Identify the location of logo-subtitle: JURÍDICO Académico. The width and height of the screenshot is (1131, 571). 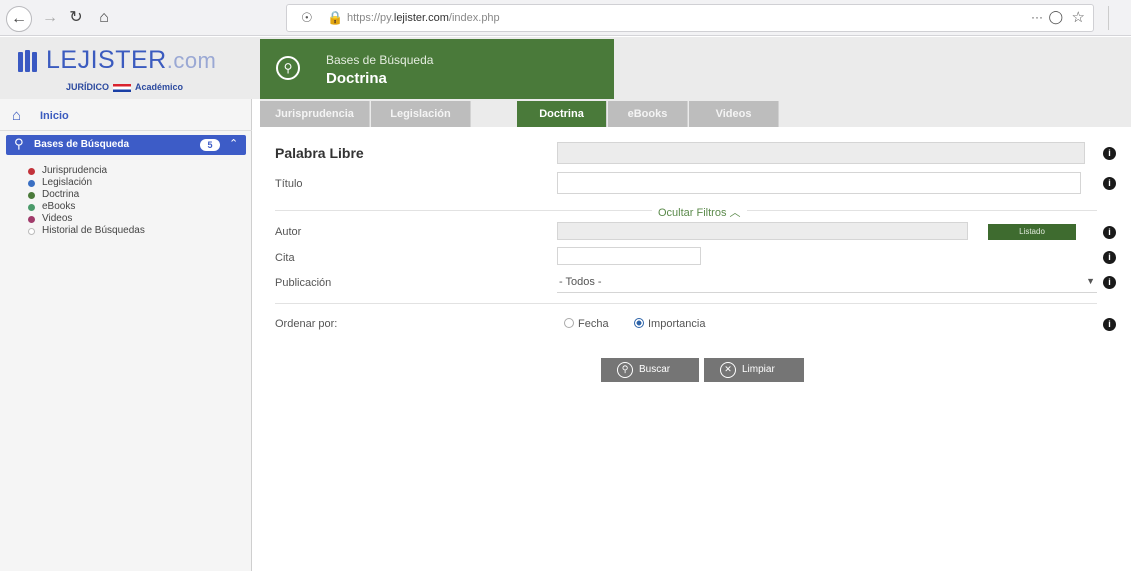
(125, 87).